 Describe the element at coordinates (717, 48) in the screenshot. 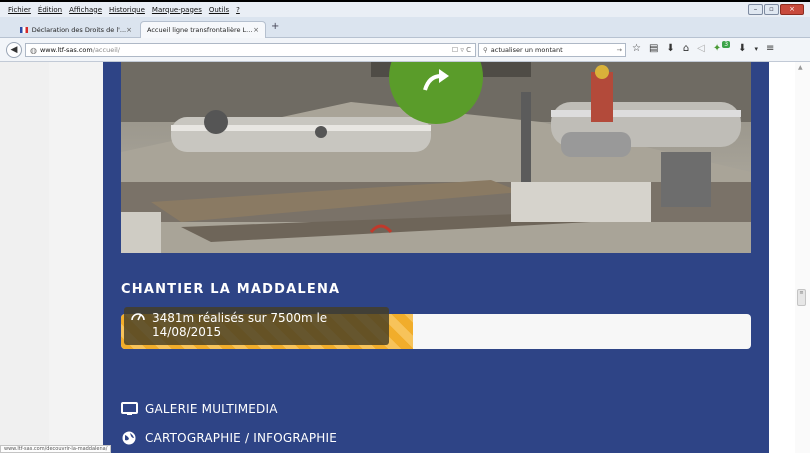

I see `addon-icon: ✦` at that location.